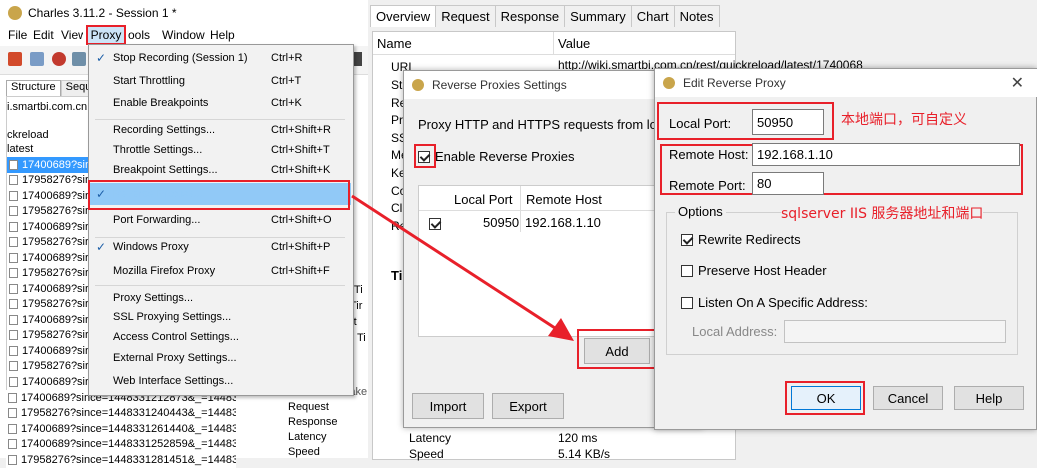 The height and width of the screenshot is (468, 1037). Describe the element at coordinates (496, 156) in the screenshot. I see `enable-reverse-row: Enable Reverse Proxies` at that location.